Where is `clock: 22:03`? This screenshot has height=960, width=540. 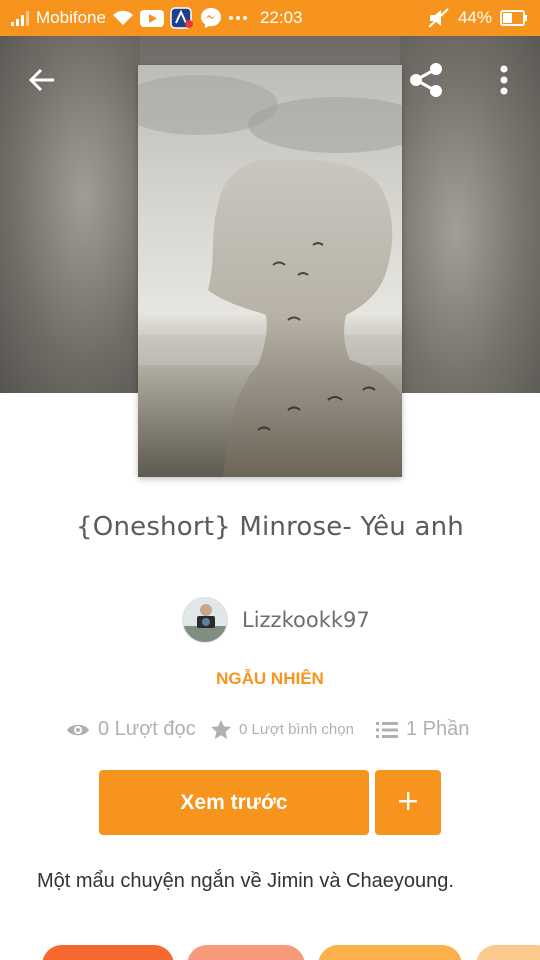
clock: 22:03 is located at coordinates (281, 17).